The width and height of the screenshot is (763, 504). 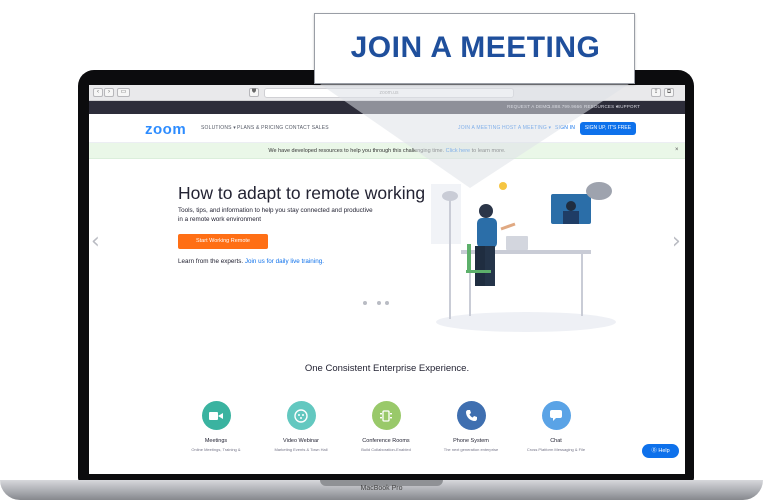 What do you see at coordinates (301, 441) in the screenshot?
I see `feature-name: Video Webinar` at bounding box center [301, 441].